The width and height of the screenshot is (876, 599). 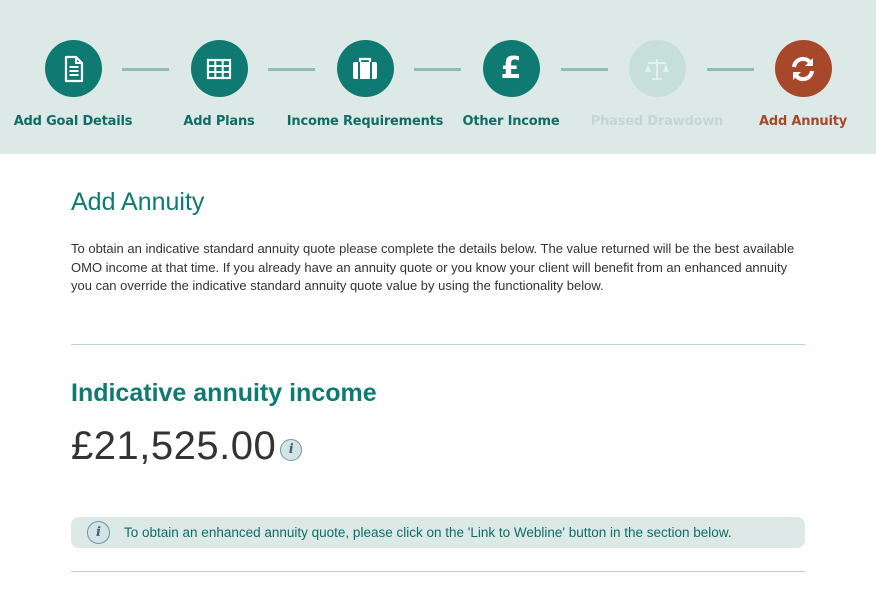 I want to click on pound-icon: £, so click(x=511, y=68).